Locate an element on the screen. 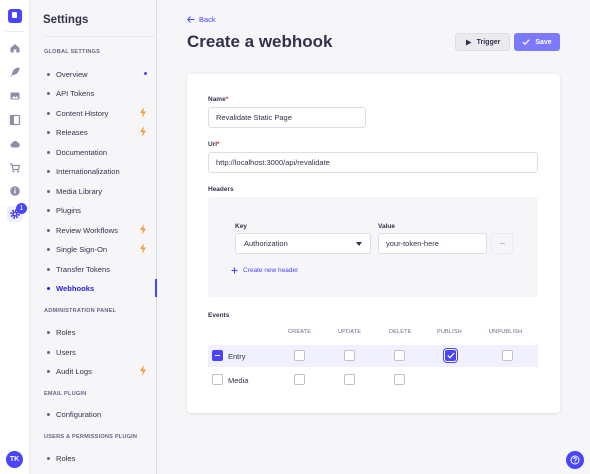 This screenshot has height=474, width=590. sidebar-item-overview: Overview is located at coordinates (93, 74).